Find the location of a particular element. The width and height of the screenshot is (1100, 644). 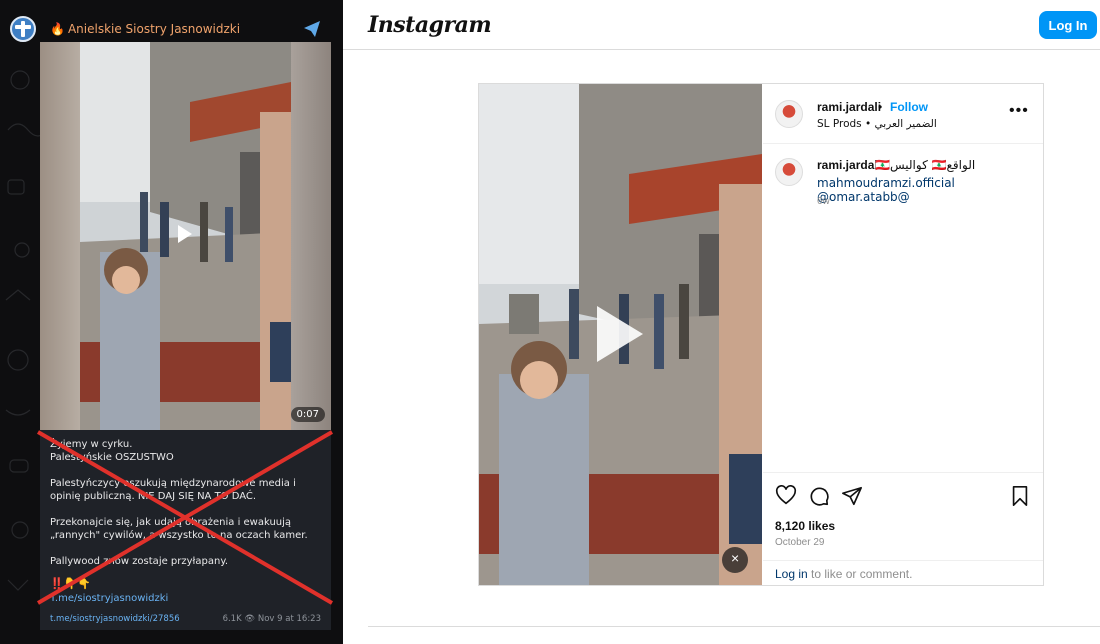

emoji-line: ‼️👇👇 is located at coordinates (71, 583).